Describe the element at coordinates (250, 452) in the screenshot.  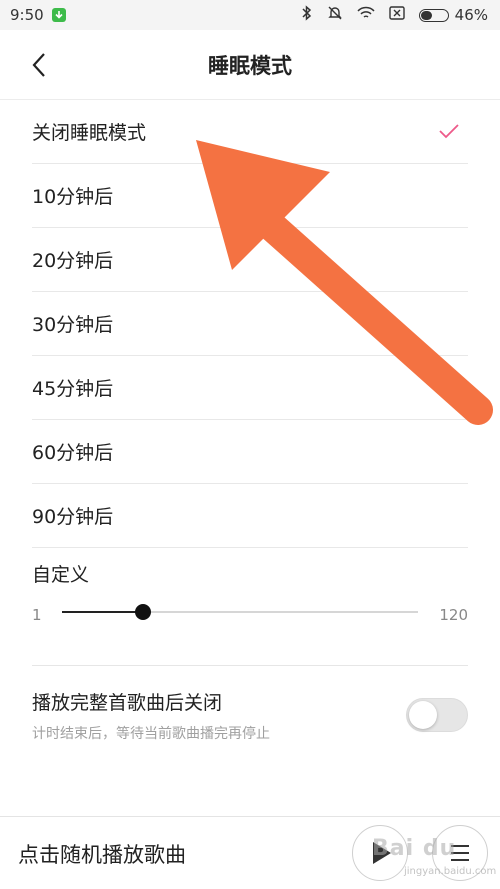
I see `sleep-option-row: 60分钟后` at that location.